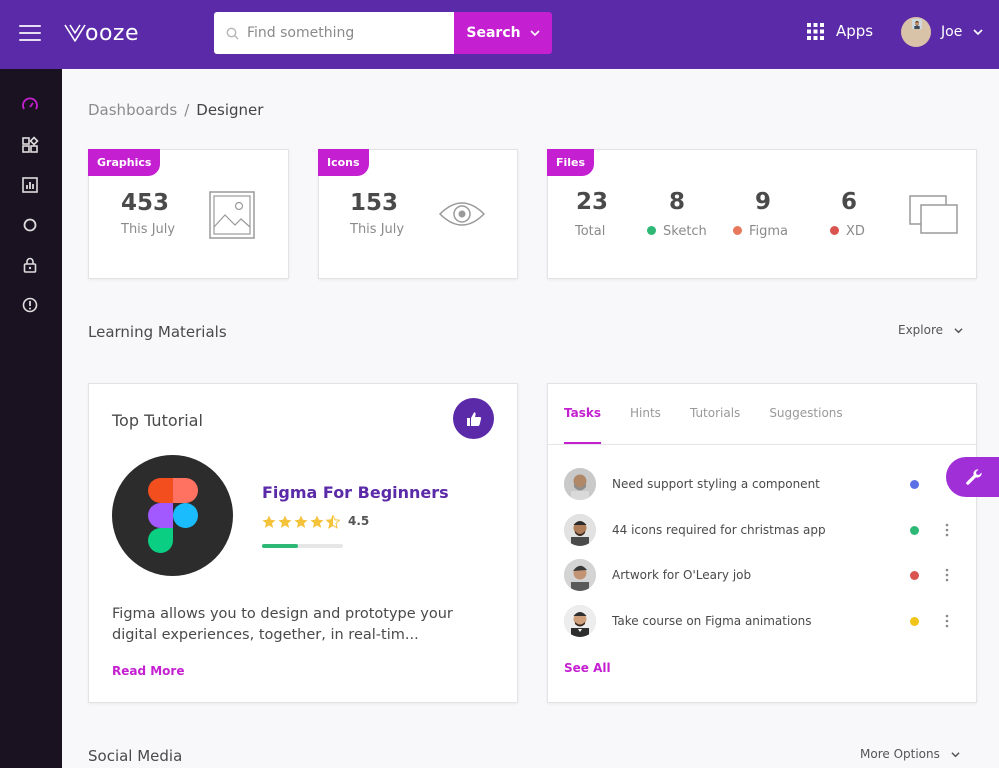  What do you see at coordinates (157, 420) in the screenshot?
I see `top-tutorial-heading: Top Tutorial` at bounding box center [157, 420].